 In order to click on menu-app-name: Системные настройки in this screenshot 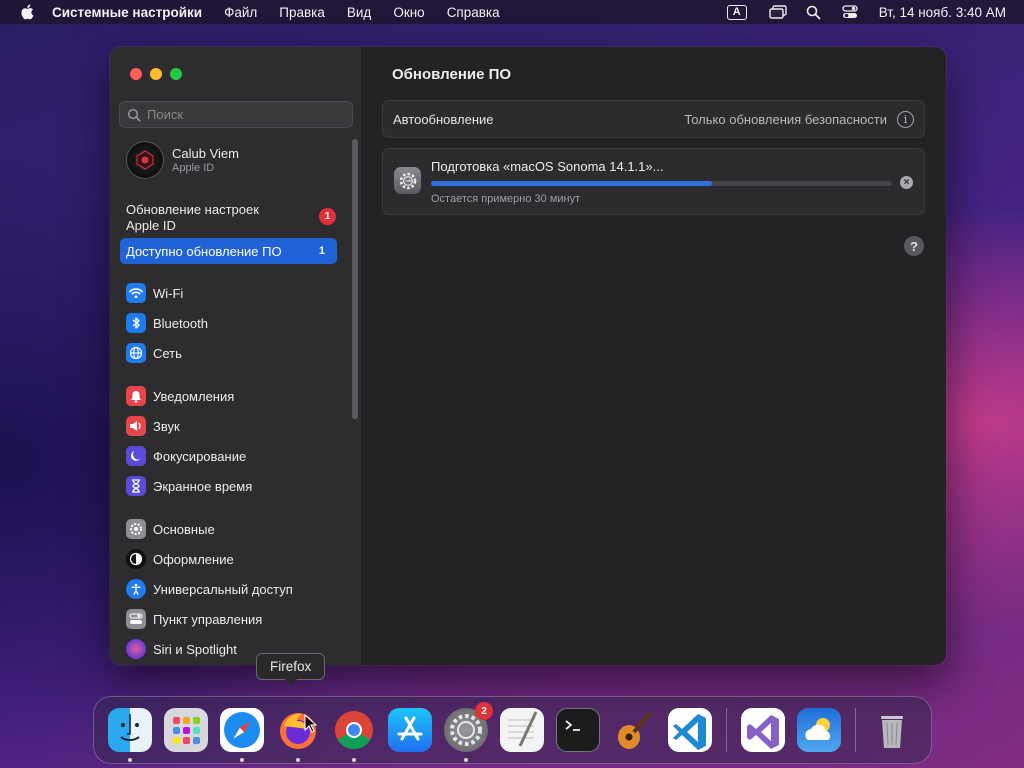, I will do `click(127, 12)`.